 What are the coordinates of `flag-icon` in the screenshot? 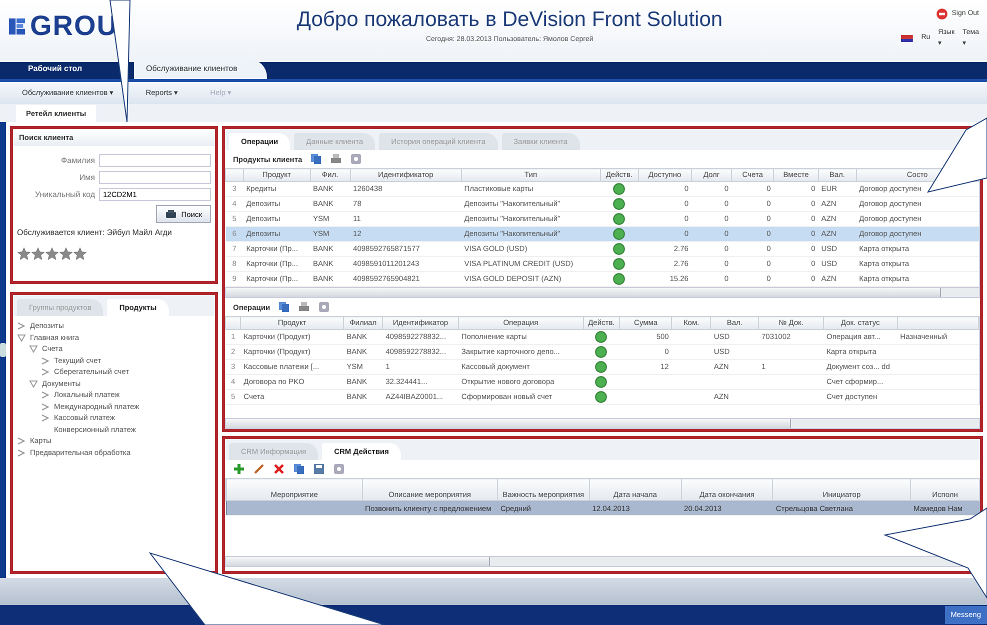 It's located at (907, 38).